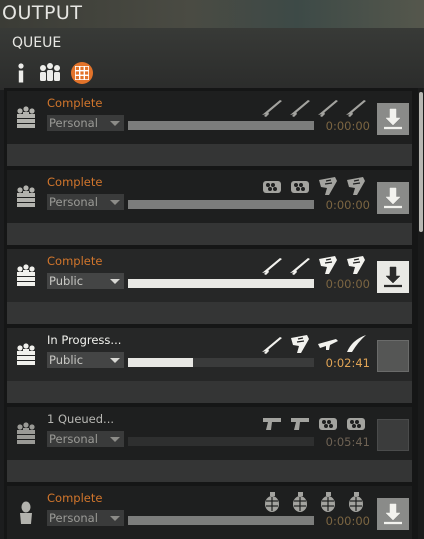 The image size is (424, 539). Describe the element at coordinates (347, 442) in the screenshot. I see `time-remaining: 0:05:41` at that location.